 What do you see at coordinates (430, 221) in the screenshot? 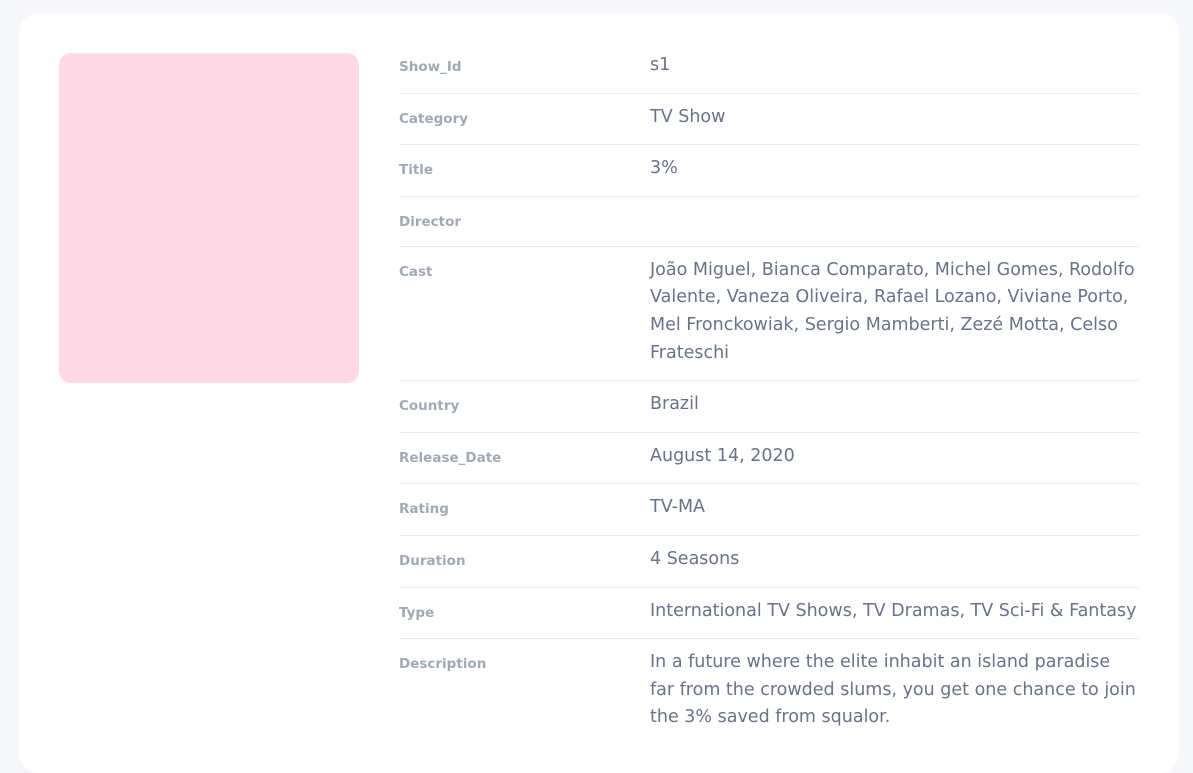
I see `director-label: Director` at bounding box center [430, 221].